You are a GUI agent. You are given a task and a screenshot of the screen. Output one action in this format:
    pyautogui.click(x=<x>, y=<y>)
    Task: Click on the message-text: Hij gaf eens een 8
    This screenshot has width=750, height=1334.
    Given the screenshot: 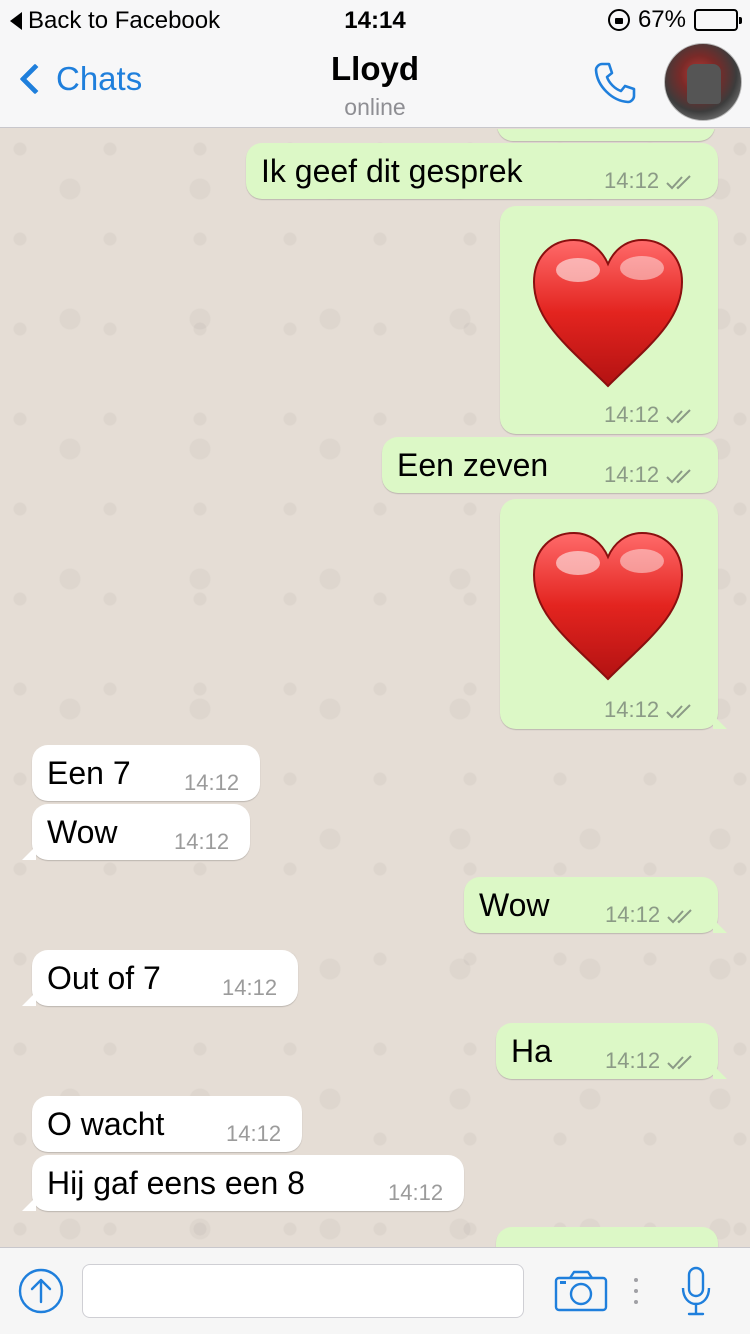 What is the action you would take?
    pyautogui.click(x=176, y=1183)
    